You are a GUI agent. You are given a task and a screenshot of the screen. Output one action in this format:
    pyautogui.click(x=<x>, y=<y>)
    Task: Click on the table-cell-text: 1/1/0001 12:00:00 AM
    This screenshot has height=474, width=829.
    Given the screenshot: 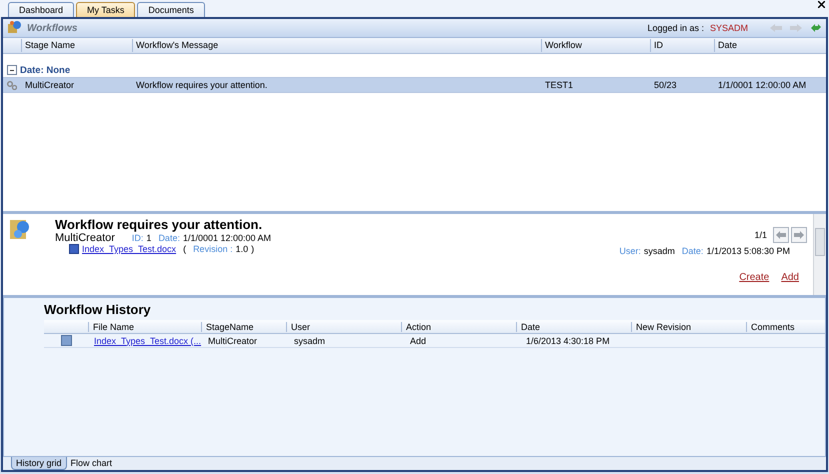 What is the action you would take?
    pyautogui.click(x=762, y=85)
    